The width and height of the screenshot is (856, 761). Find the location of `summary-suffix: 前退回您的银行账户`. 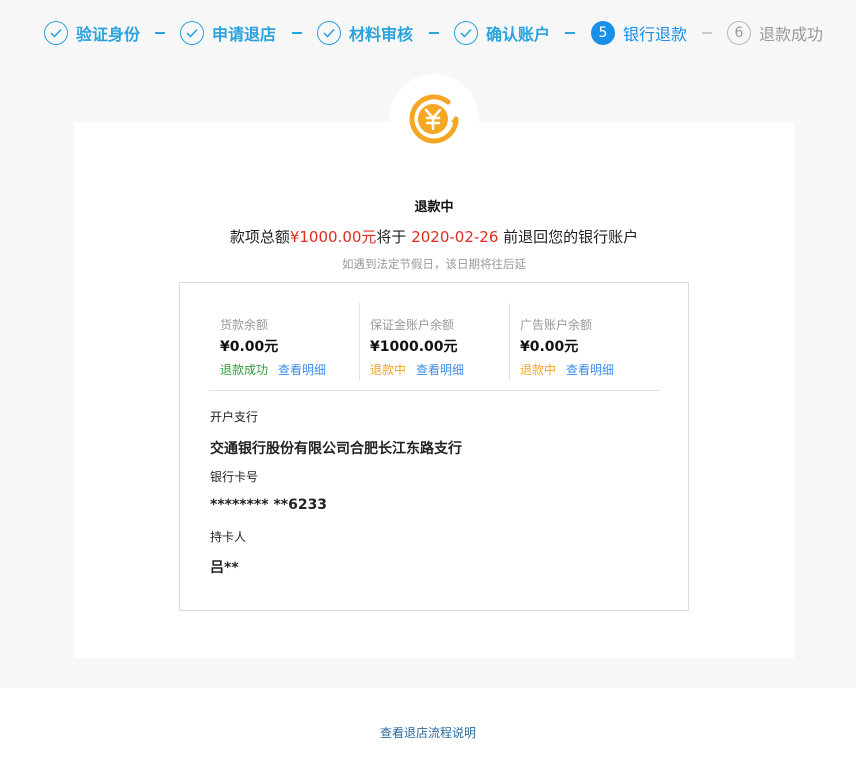

summary-suffix: 前退回您的银行账户 is located at coordinates (568, 237).